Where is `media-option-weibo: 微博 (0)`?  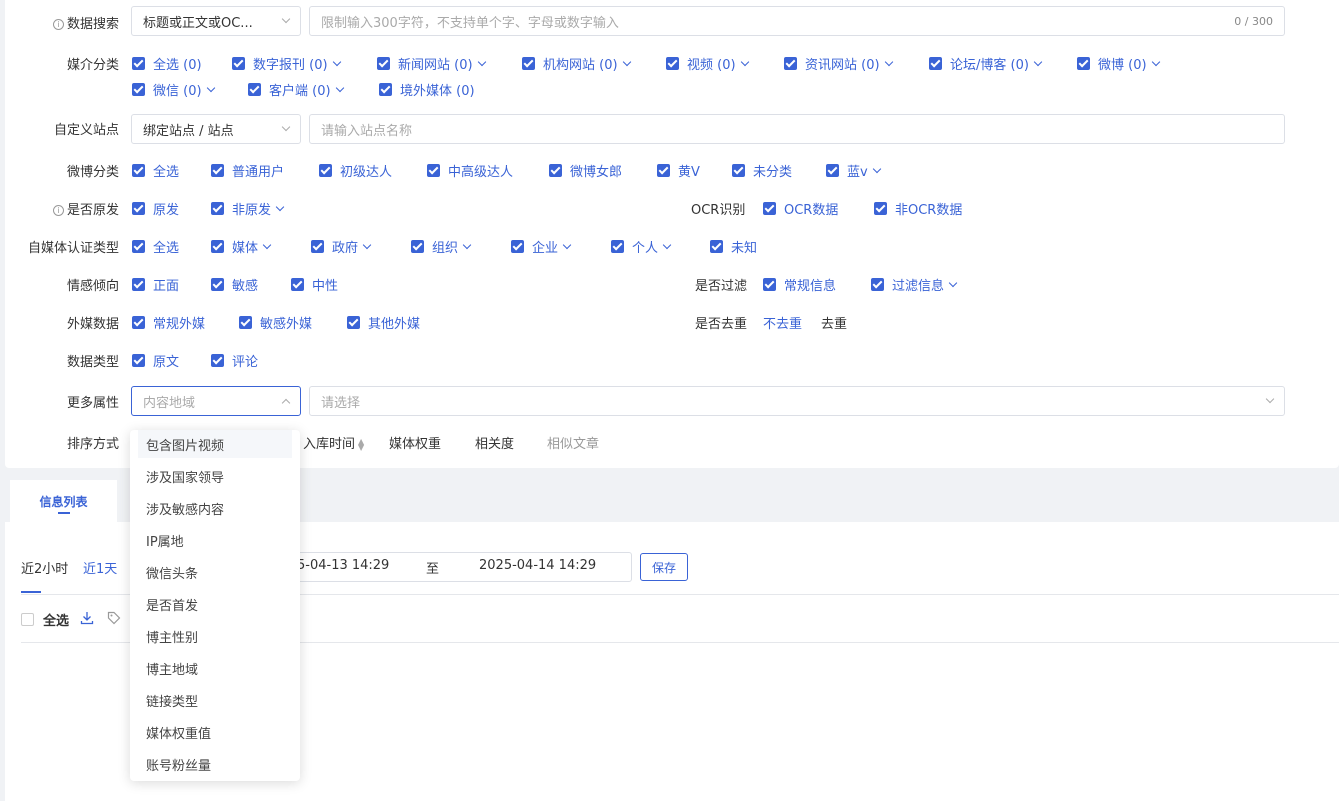
media-option-weibo: 微博 (0) is located at coordinates (1118, 63).